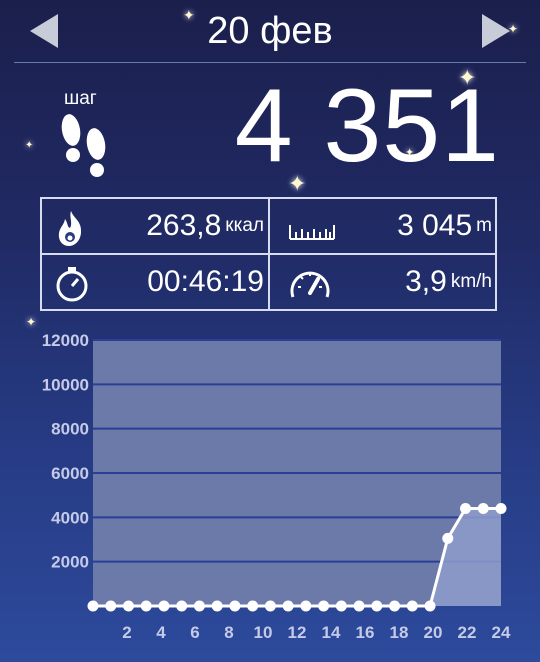 This screenshot has width=540, height=662. I want to click on speed-value: 3,9 km/h, so click(448, 281).